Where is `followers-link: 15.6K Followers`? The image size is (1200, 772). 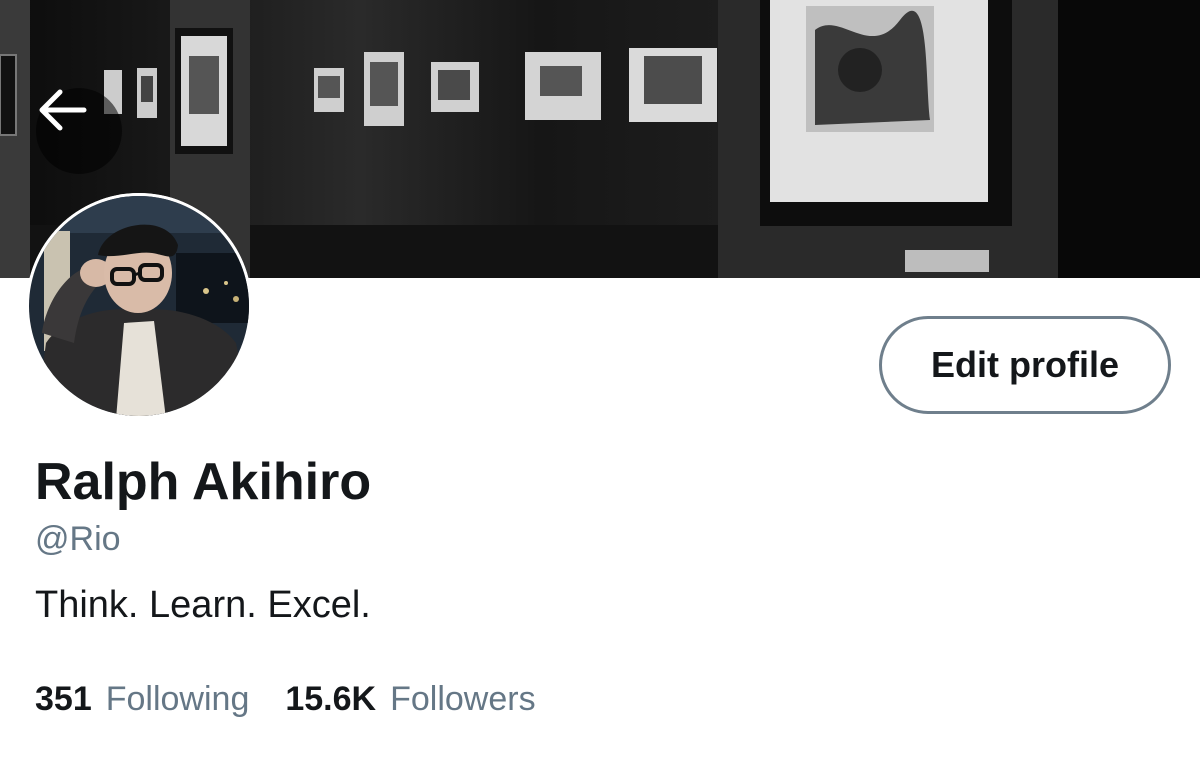
followers-link: 15.6K Followers is located at coordinates (410, 699).